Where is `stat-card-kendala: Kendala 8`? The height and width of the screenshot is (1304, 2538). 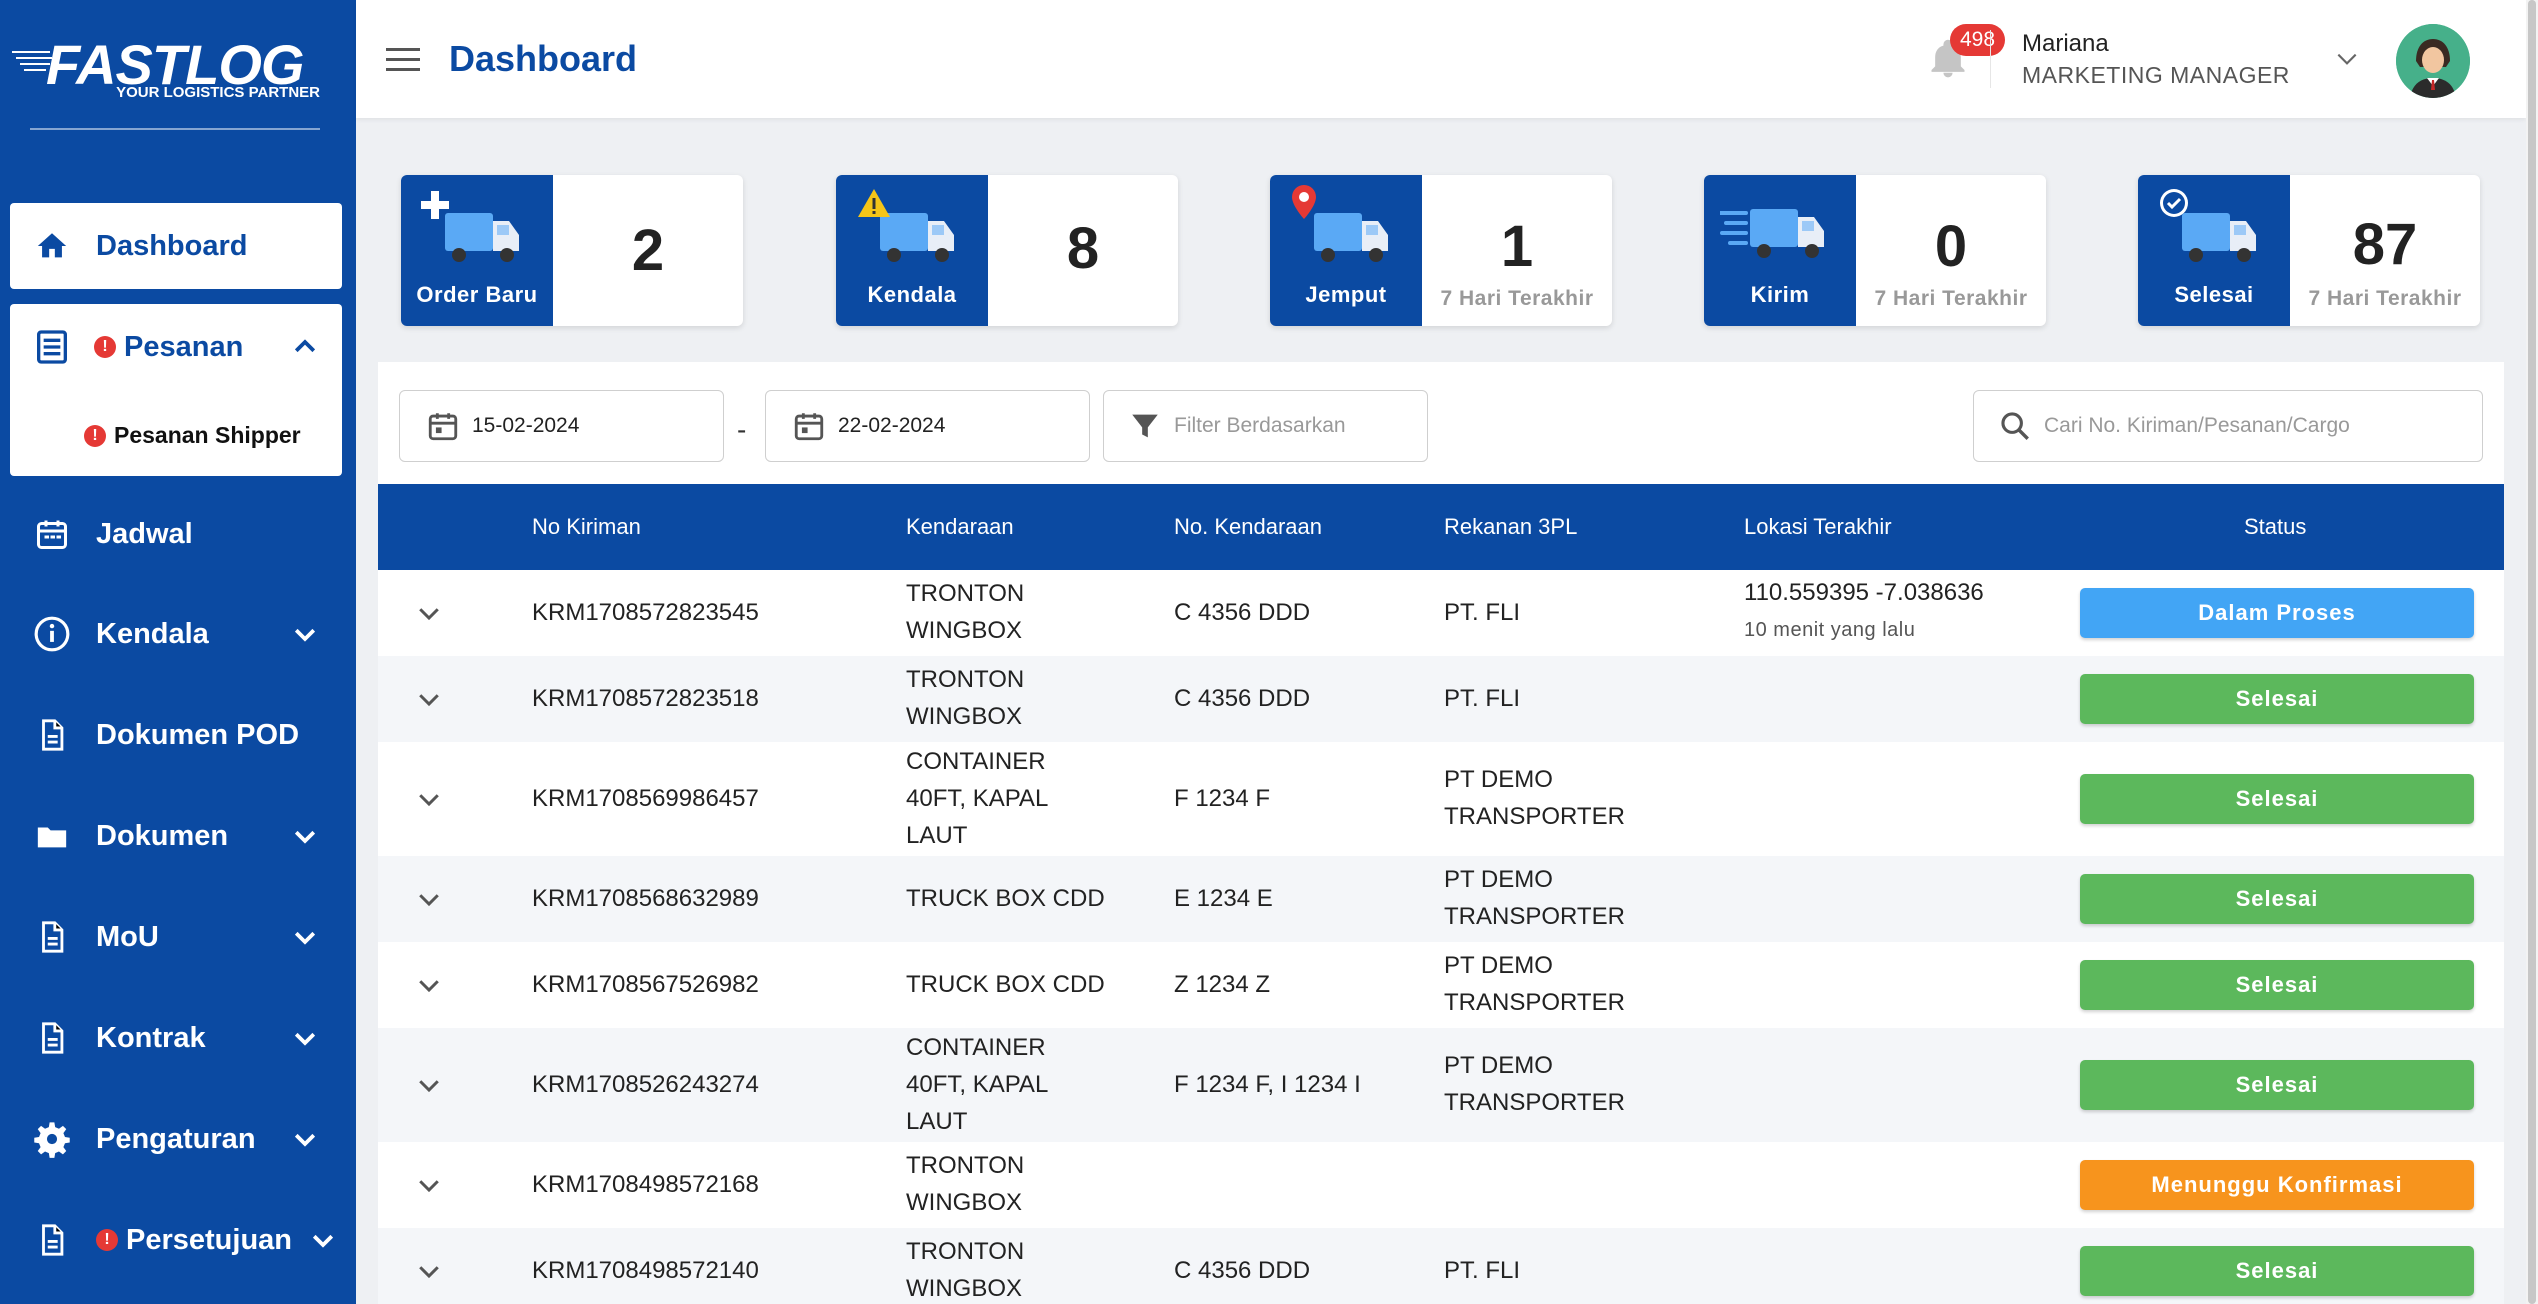
stat-card-kendala: Kendala 8 is located at coordinates (1007, 250).